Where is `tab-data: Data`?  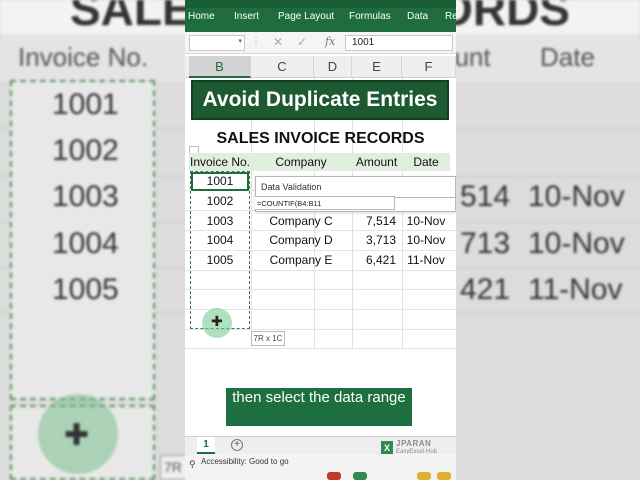
tab-data: Data is located at coordinates (417, 16).